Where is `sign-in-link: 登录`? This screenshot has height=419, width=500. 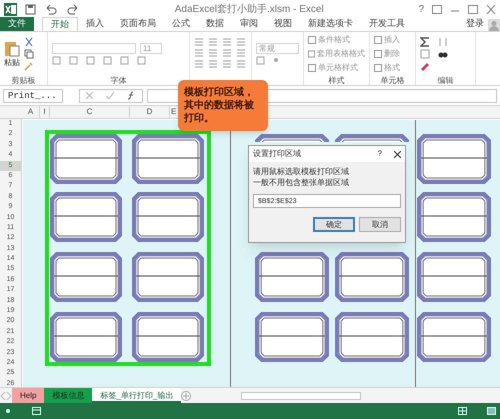 sign-in-link: 登录 is located at coordinates (475, 24).